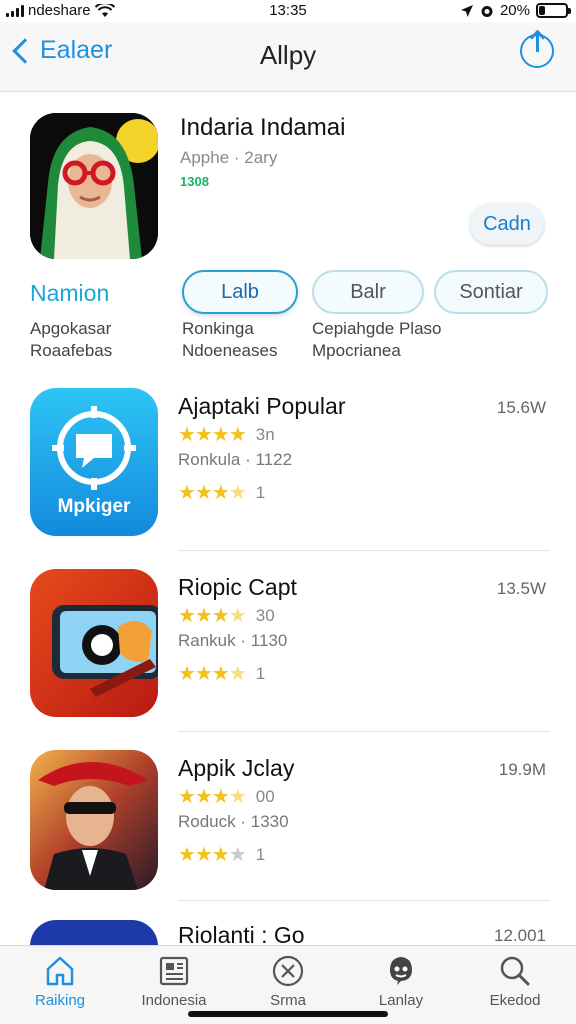 This screenshot has width=576, height=1024. I want to click on status-bar: ndeshare 13:35 20%, so click(288, 11).